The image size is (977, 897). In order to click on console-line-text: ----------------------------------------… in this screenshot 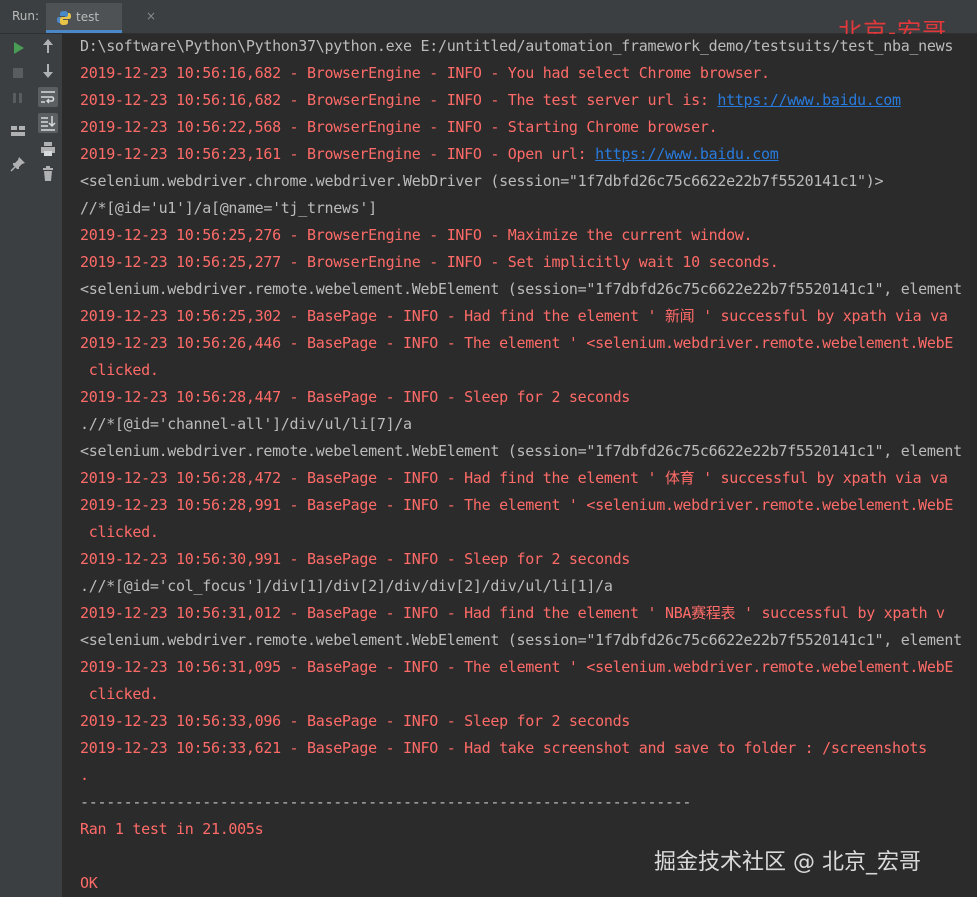, I will do `click(386, 802)`.